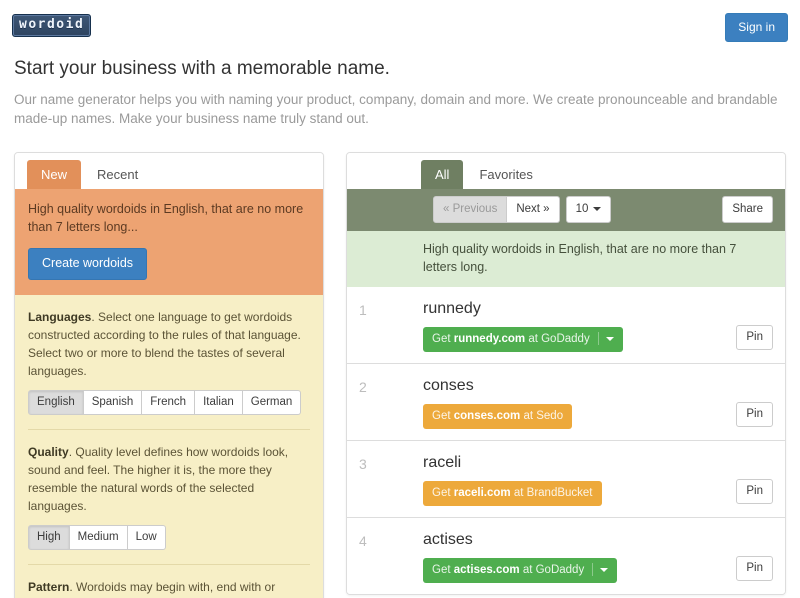 The image size is (800, 598). What do you see at coordinates (566, 171) in the screenshot?
I see `results-tabs: All Favorites` at bounding box center [566, 171].